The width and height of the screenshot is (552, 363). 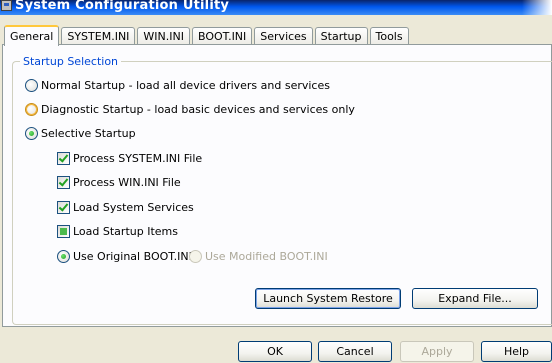 What do you see at coordinates (98, 36) in the screenshot?
I see `tab-system-ini: SYSTEM.INI` at bounding box center [98, 36].